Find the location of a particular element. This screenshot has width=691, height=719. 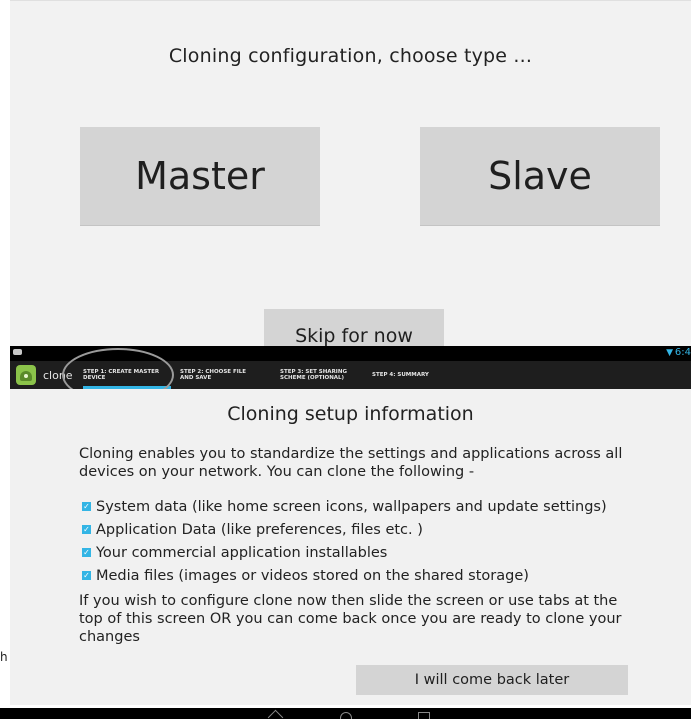

slave-button: Slave is located at coordinates (540, 176).